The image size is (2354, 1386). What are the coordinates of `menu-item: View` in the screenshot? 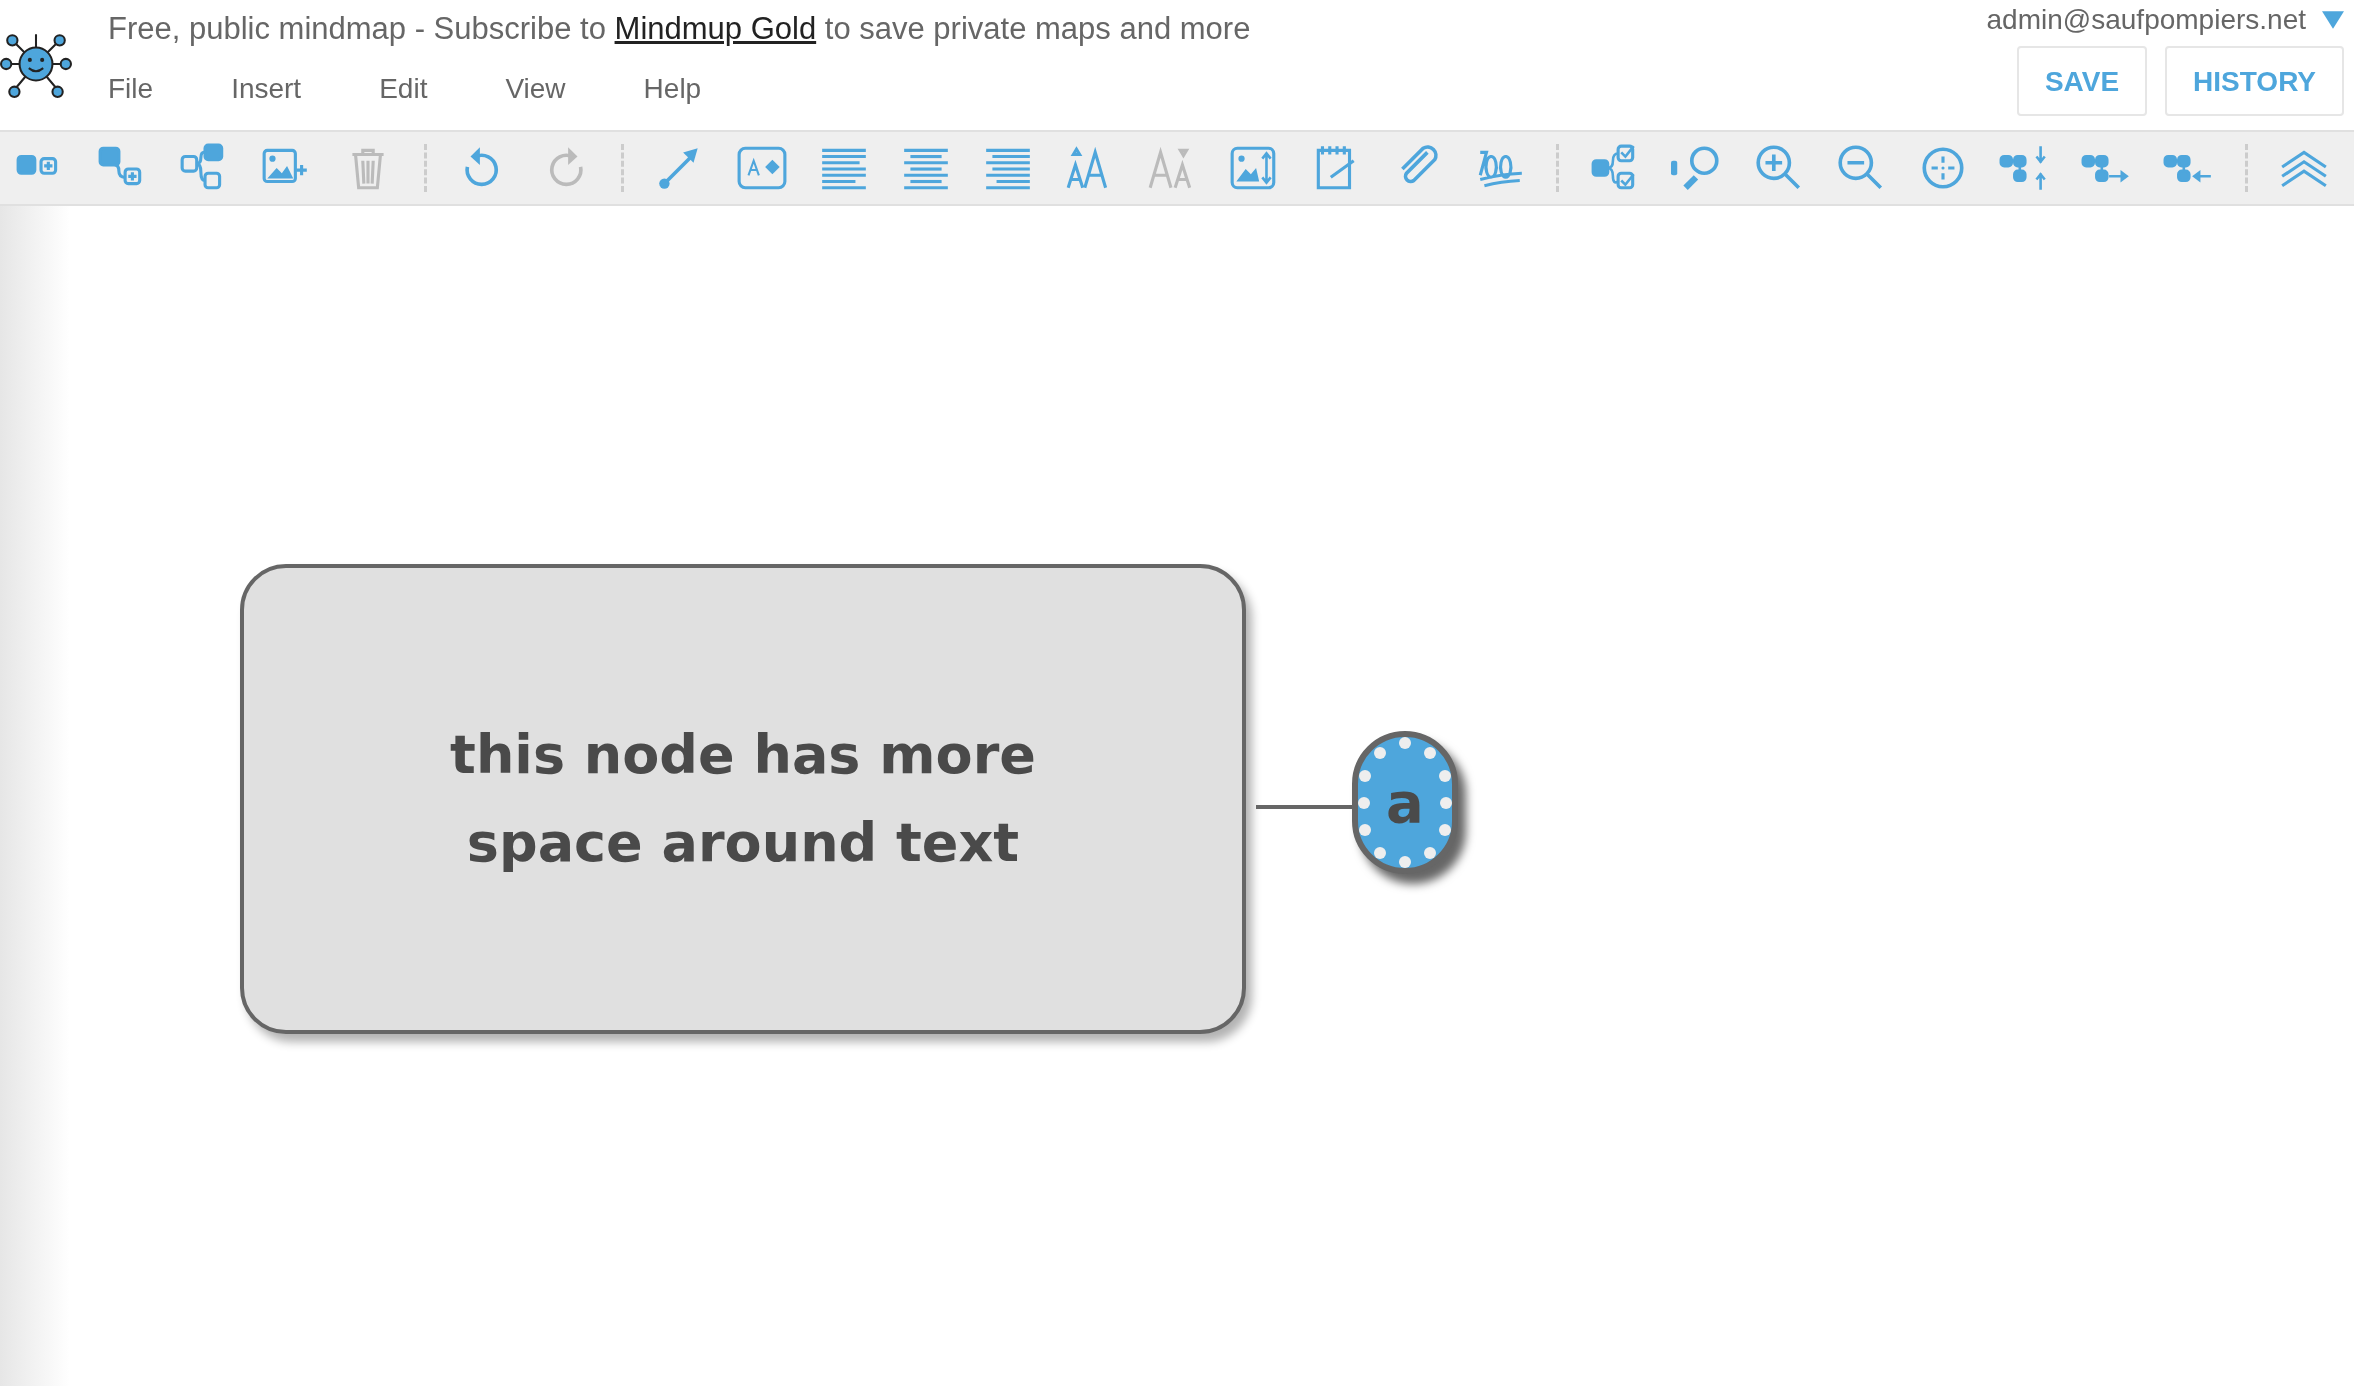 It's located at (535, 89).